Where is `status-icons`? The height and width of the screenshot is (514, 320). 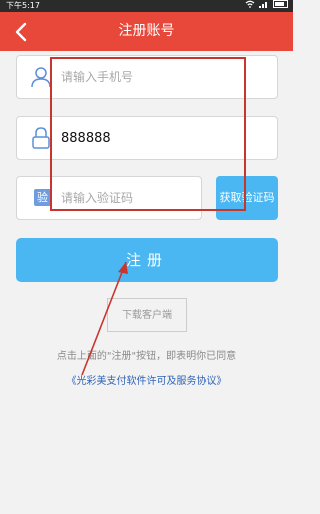
status-icons is located at coordinates (266, 4).